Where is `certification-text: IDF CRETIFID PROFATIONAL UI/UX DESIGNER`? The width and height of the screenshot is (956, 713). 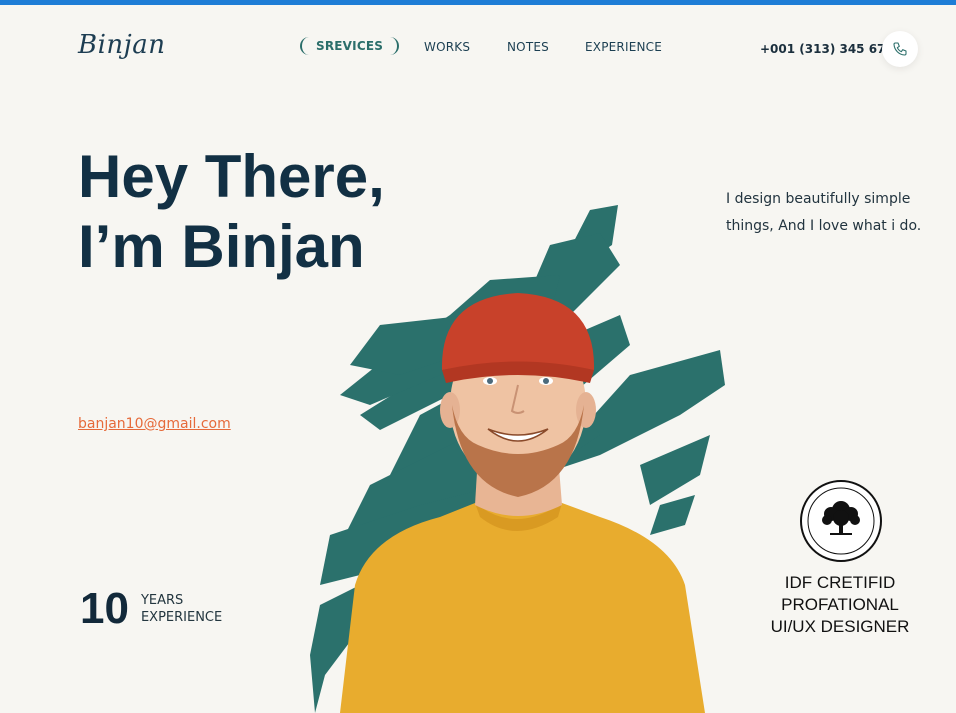
certification-text: IDF CRETIFID PROFATIONAL UI/UX DESIGNER is located at coordinates (840, 605).